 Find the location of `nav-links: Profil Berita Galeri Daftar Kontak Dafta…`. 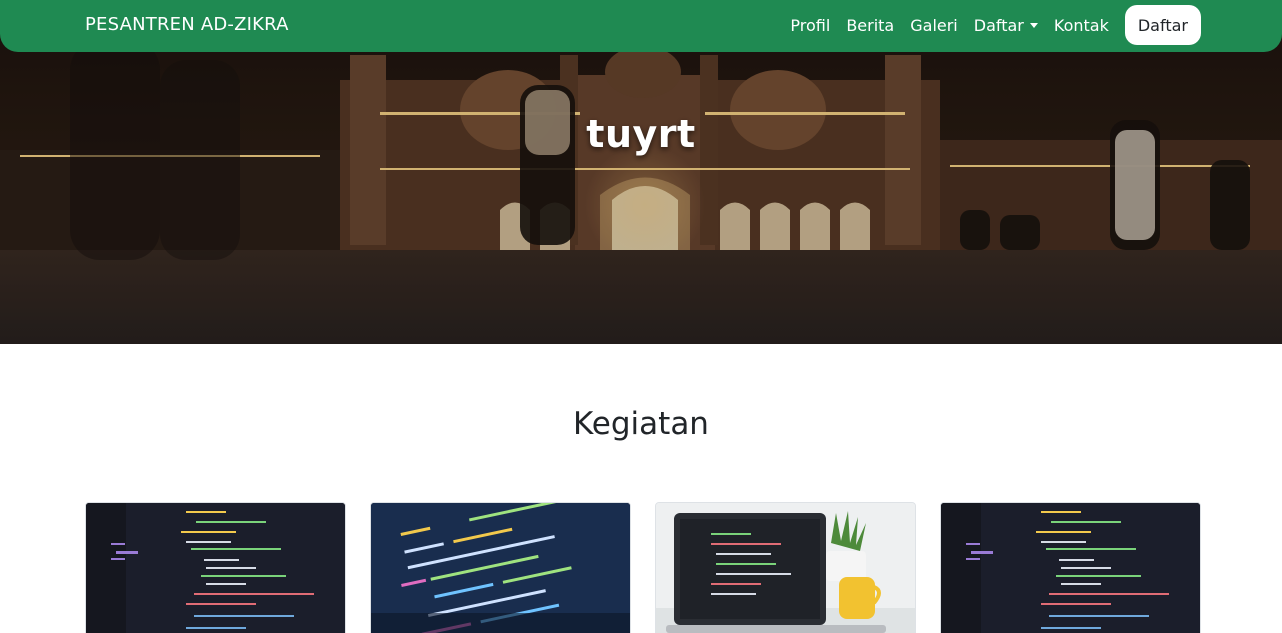

nav-links: Profil Berita Galeri Daftar Kontak Dafta… is located at coordinates (991, 25).